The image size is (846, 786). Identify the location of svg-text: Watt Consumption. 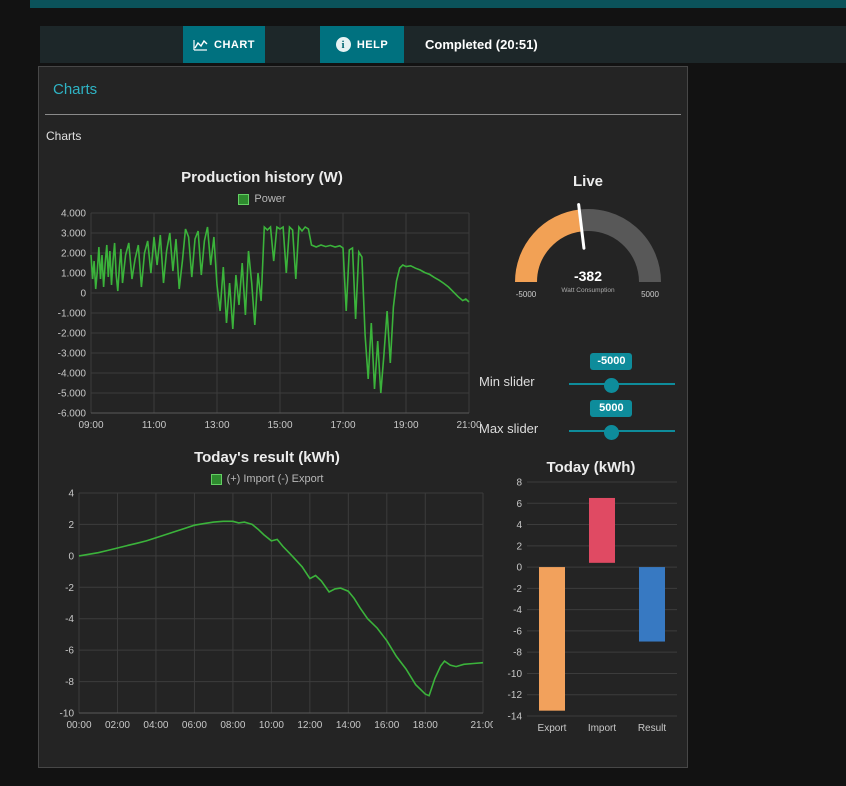
(588, 290).